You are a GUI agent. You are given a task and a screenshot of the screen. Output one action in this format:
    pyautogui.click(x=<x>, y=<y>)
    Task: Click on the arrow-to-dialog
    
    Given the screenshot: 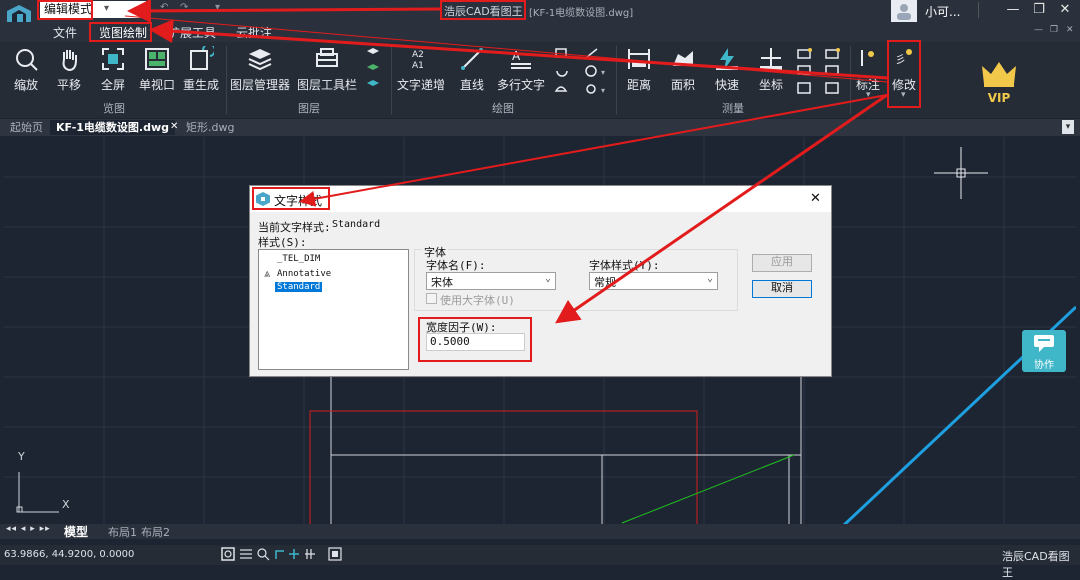 What is the action you would take?
    pyautogui.click(x=593, y=150)
    